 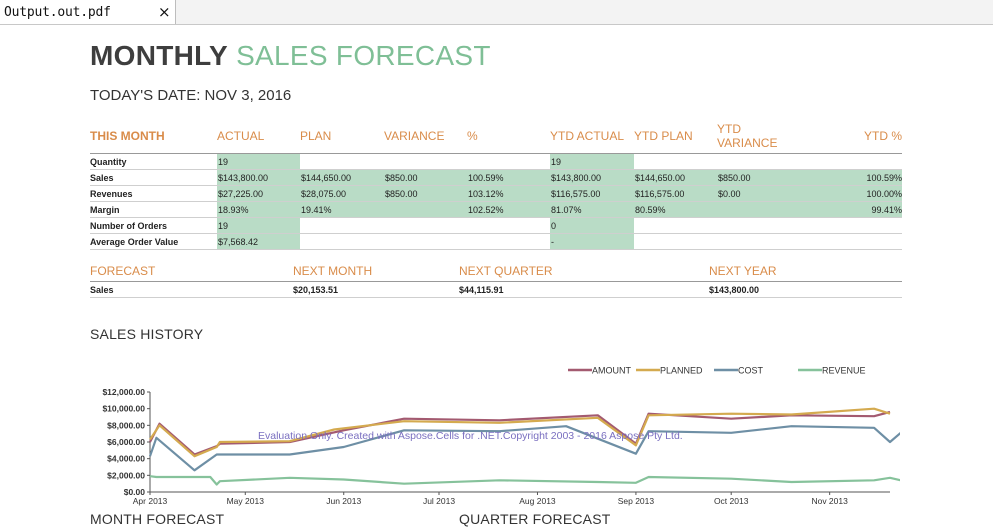 What do you see at coordinates (123, 392) in the screenshot?
I see `y-tick-label: $12,000.00` at bounding box center [123, 392].